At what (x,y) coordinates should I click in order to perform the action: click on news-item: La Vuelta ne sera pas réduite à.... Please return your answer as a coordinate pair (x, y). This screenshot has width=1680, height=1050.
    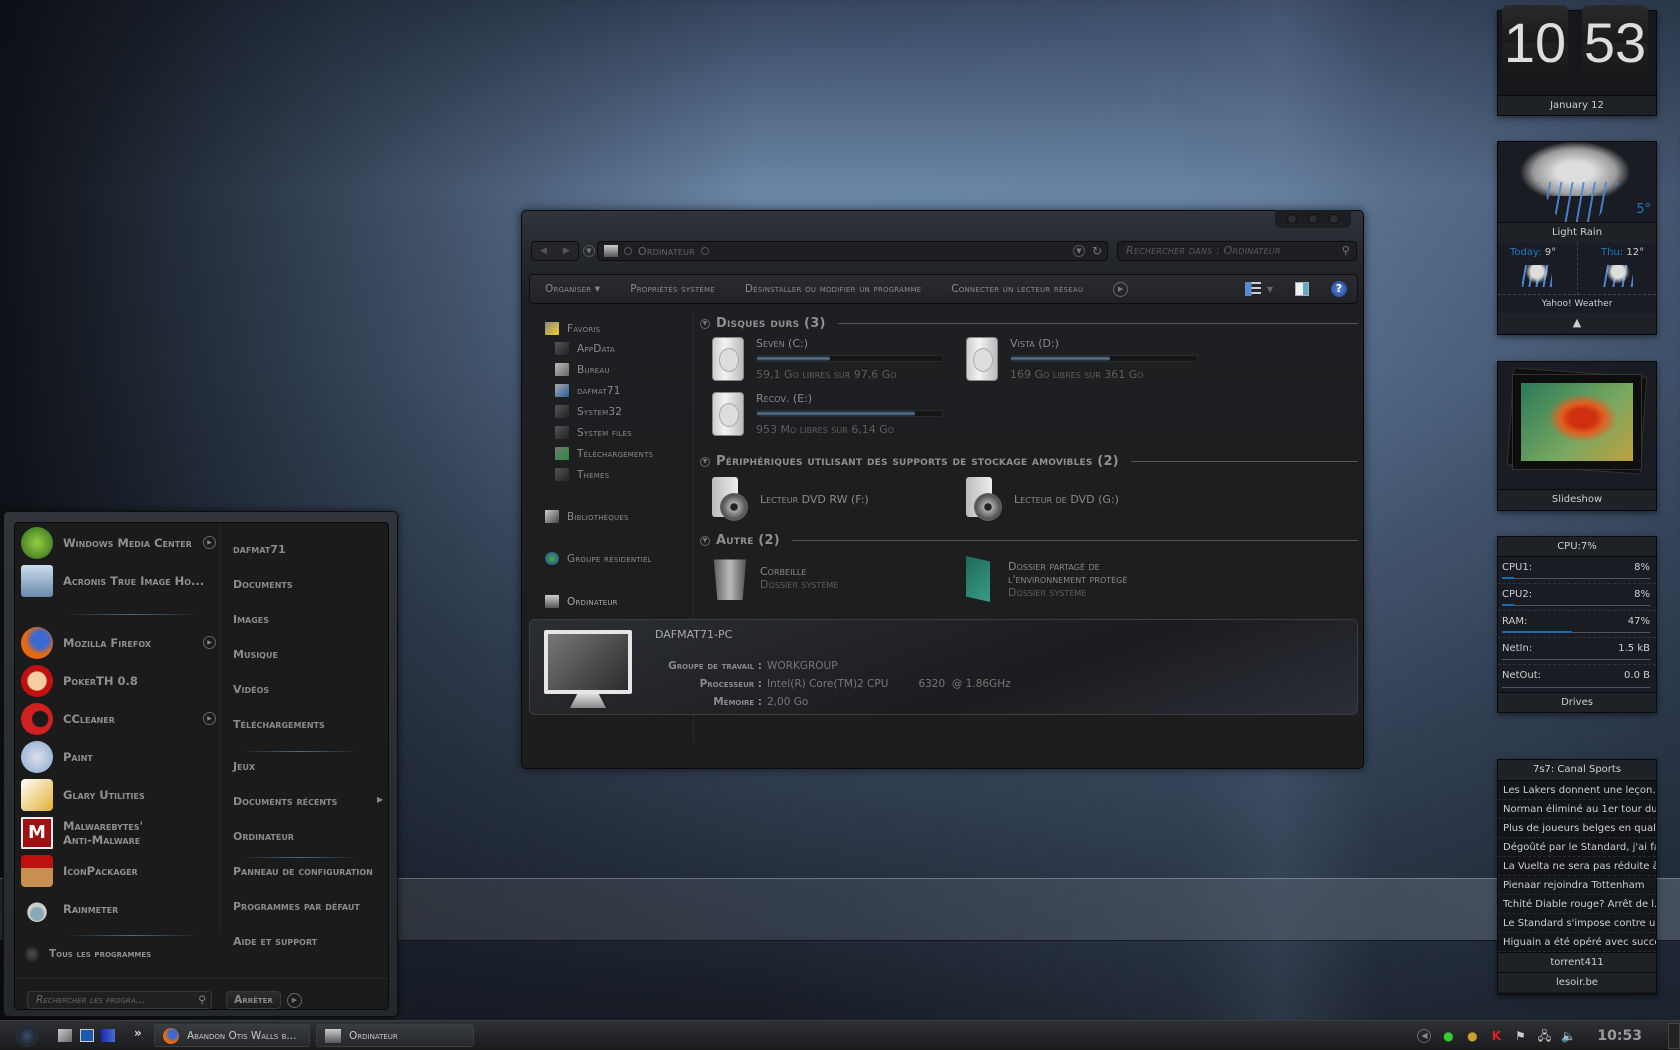
    Looking at the image, I should click on (1577, 866).